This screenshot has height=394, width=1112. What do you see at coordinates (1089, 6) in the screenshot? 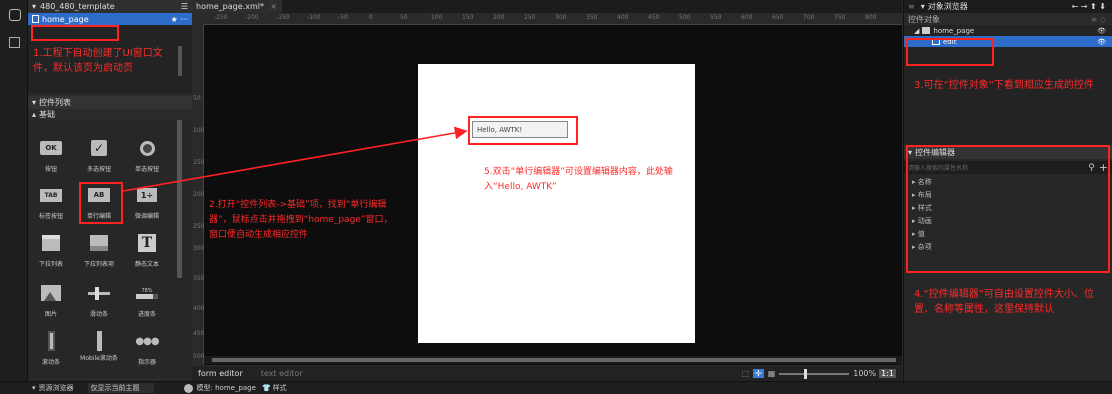
I see `nav-arrows-icon: ← → ⬆ ⬇` at bounding box center [1089, 6].